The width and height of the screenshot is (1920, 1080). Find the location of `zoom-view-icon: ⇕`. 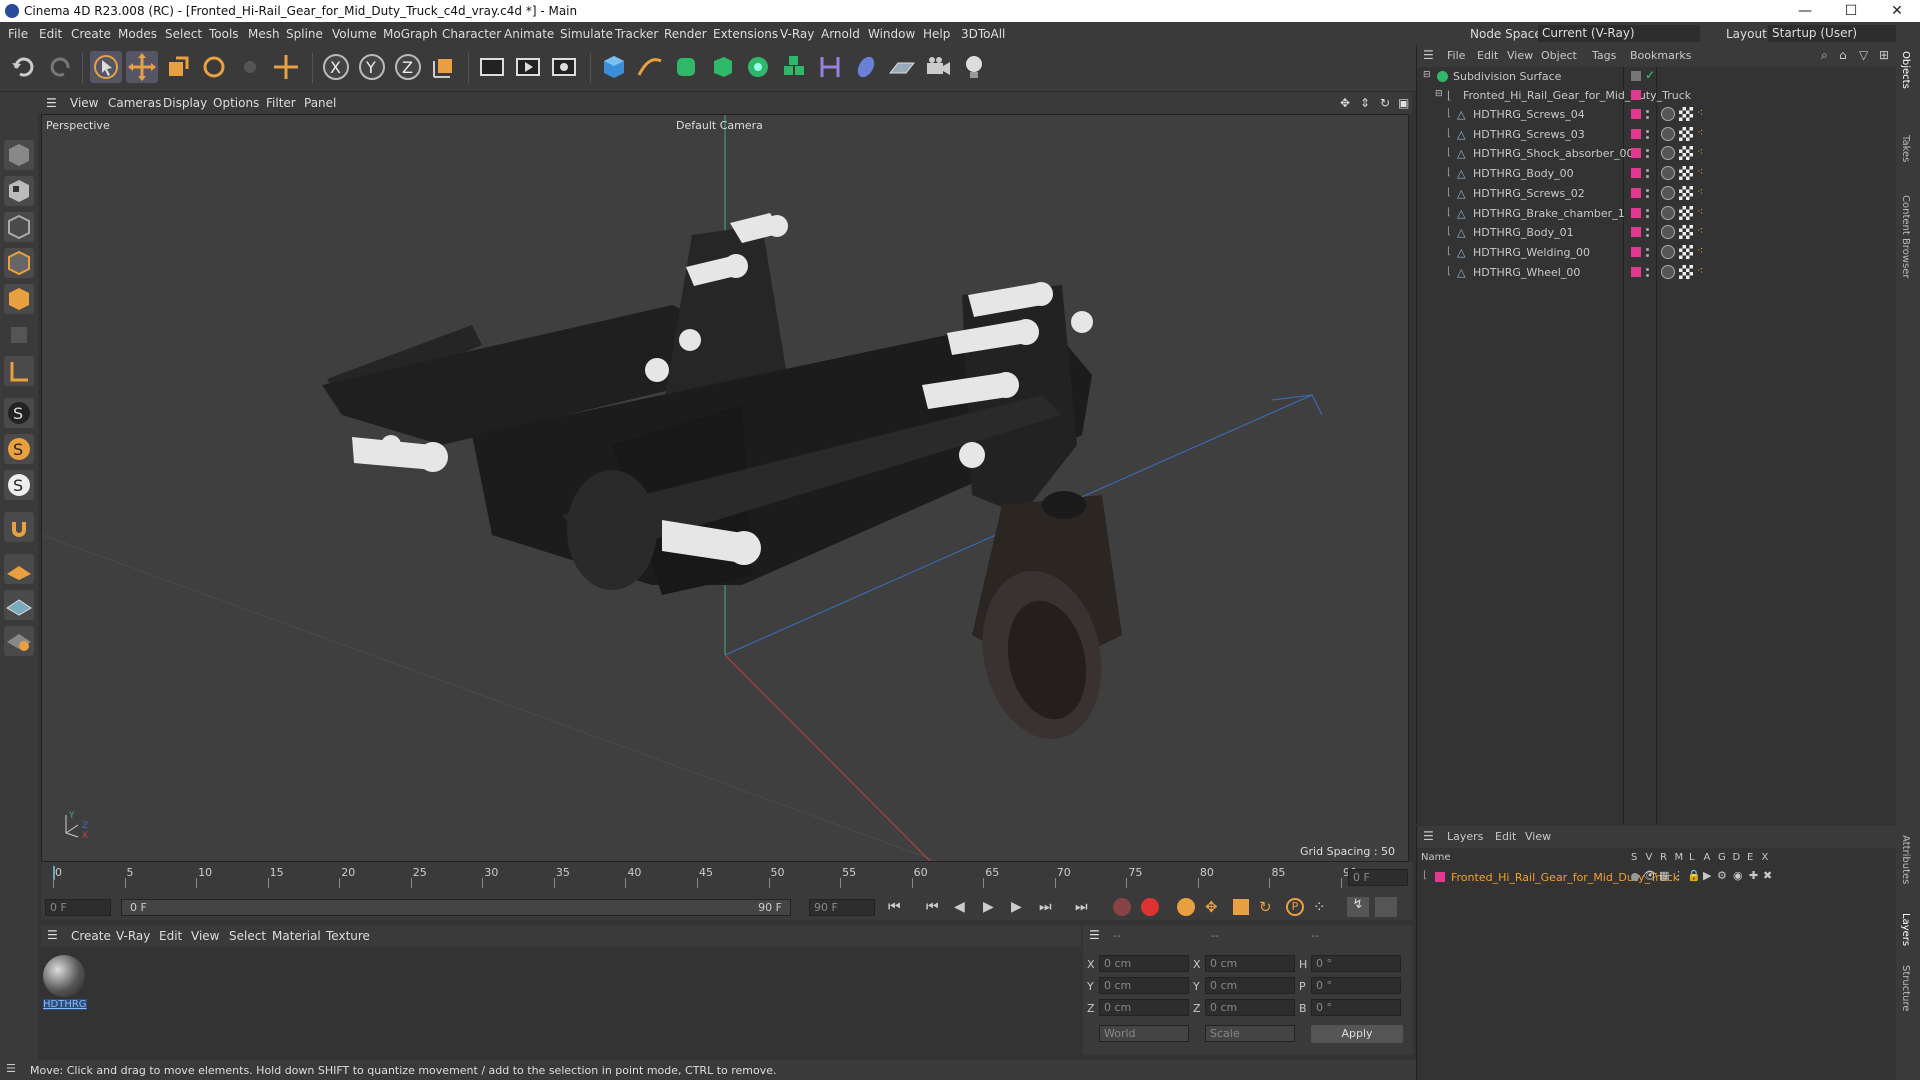

zoom-view-icon: ⇕ is located at coordinates (1365, 103).